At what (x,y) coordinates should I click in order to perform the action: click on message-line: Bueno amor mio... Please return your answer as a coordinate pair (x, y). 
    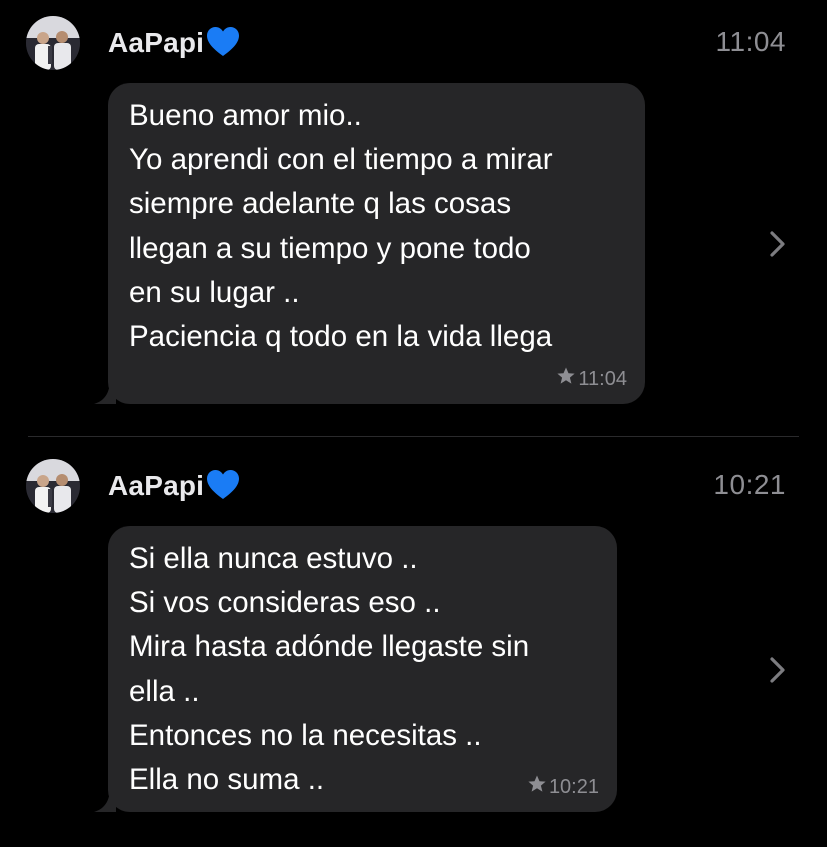
    Looking at the image, I should click on (245, 115).